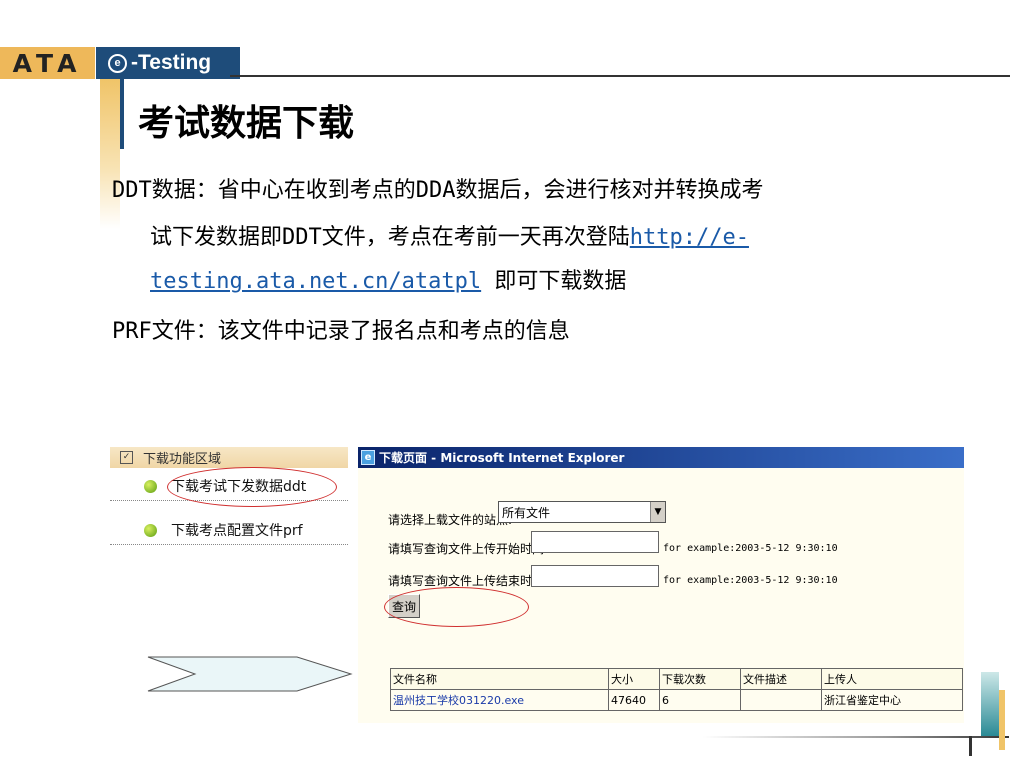 The width and height of the screenshot is (1024, 768). Describe the element at coordinates (582, 512) in the screenshot. I see `site-select: 所有文件 ▼` at that location.